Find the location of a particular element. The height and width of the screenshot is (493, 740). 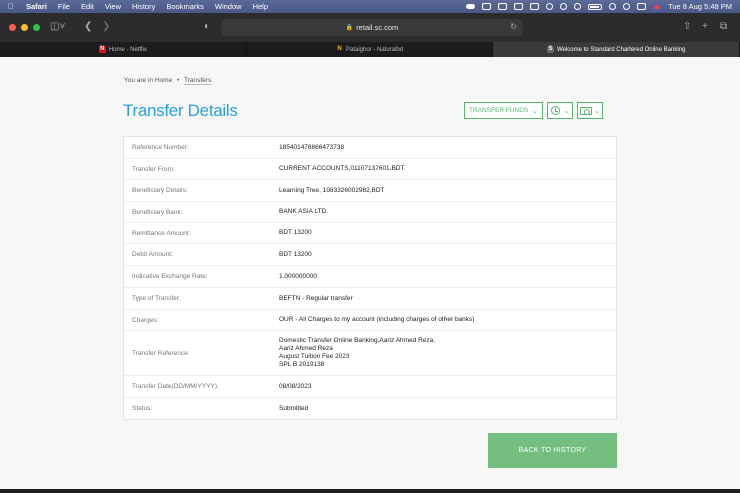

menu-edit: Edit is located at coordinates (87, 6).